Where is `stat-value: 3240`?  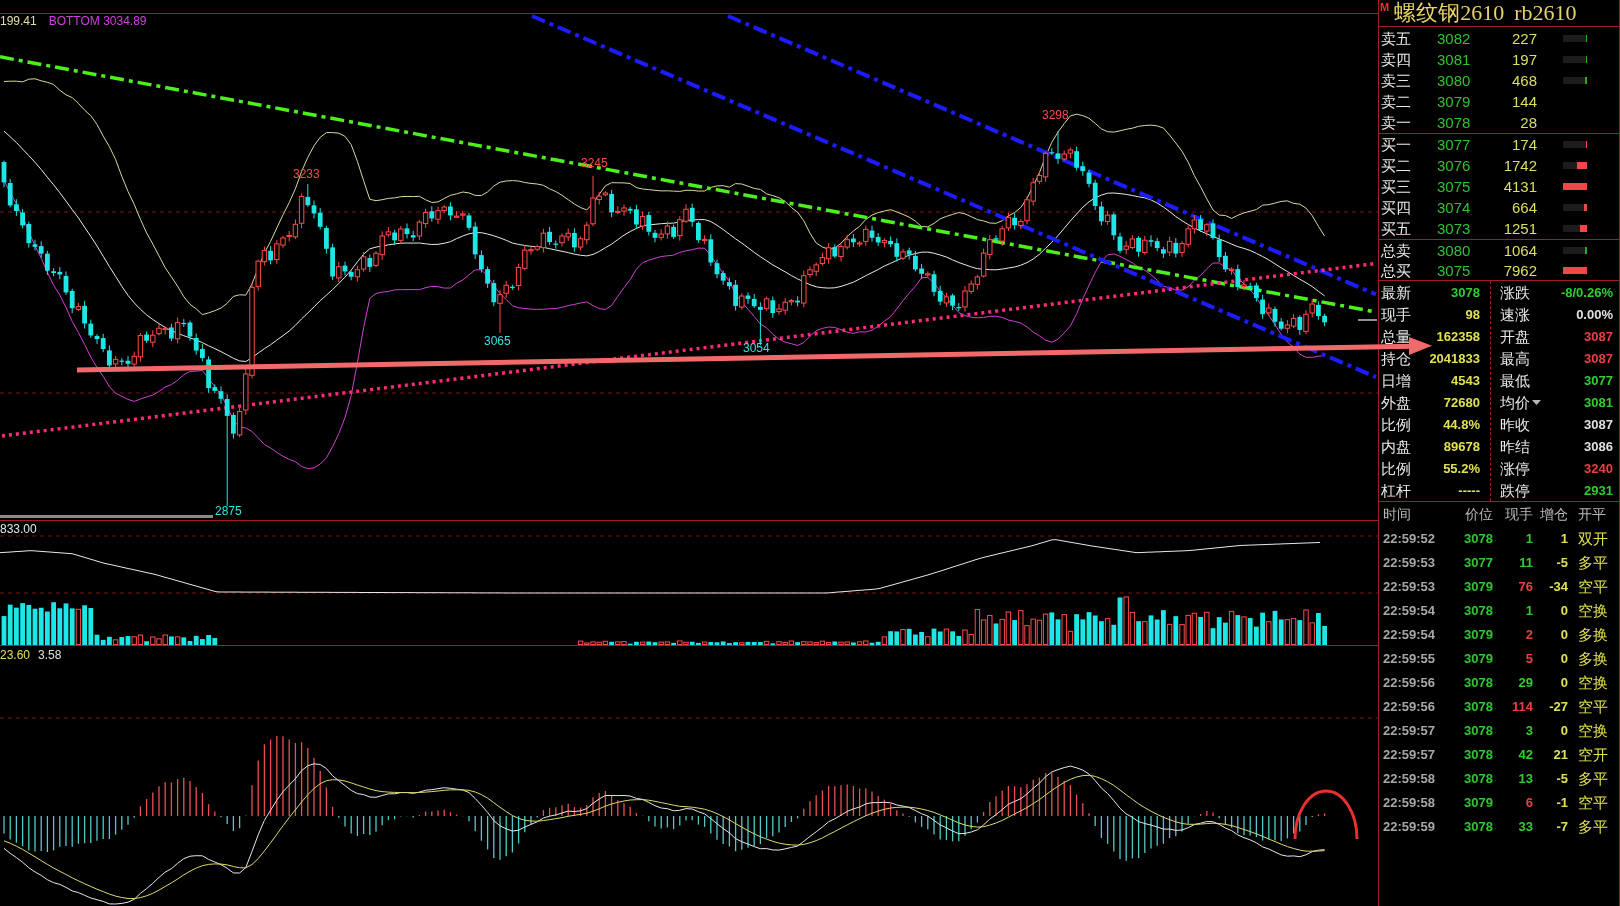 stat-value: 3240 is located at coordinates (1598, 468).